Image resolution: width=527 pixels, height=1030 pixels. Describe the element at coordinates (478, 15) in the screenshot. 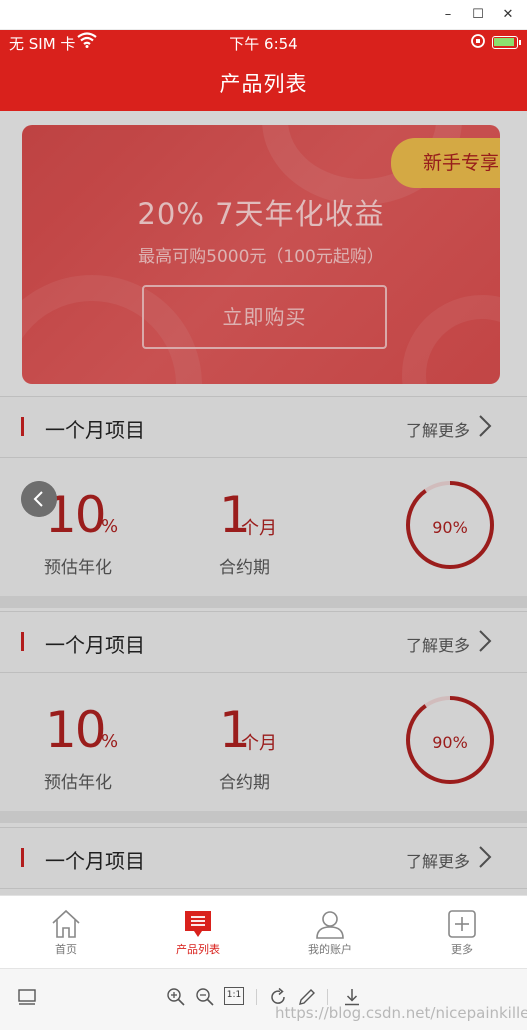

I see `maximize-button: ☐` at that location.